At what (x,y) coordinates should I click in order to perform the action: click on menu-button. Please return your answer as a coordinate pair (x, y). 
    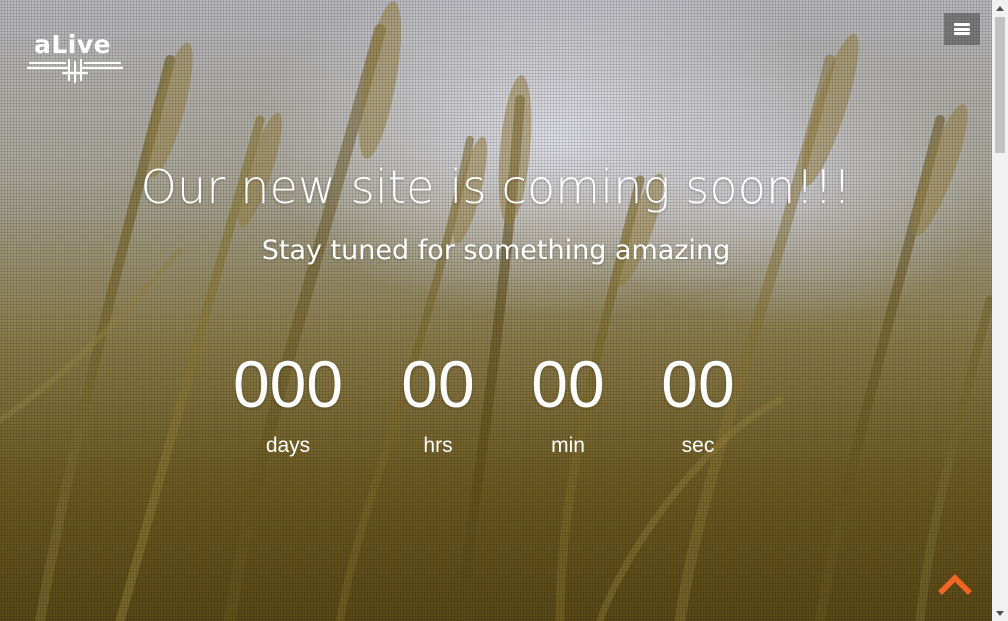
    Looking at the image, I should click on (962, 29).